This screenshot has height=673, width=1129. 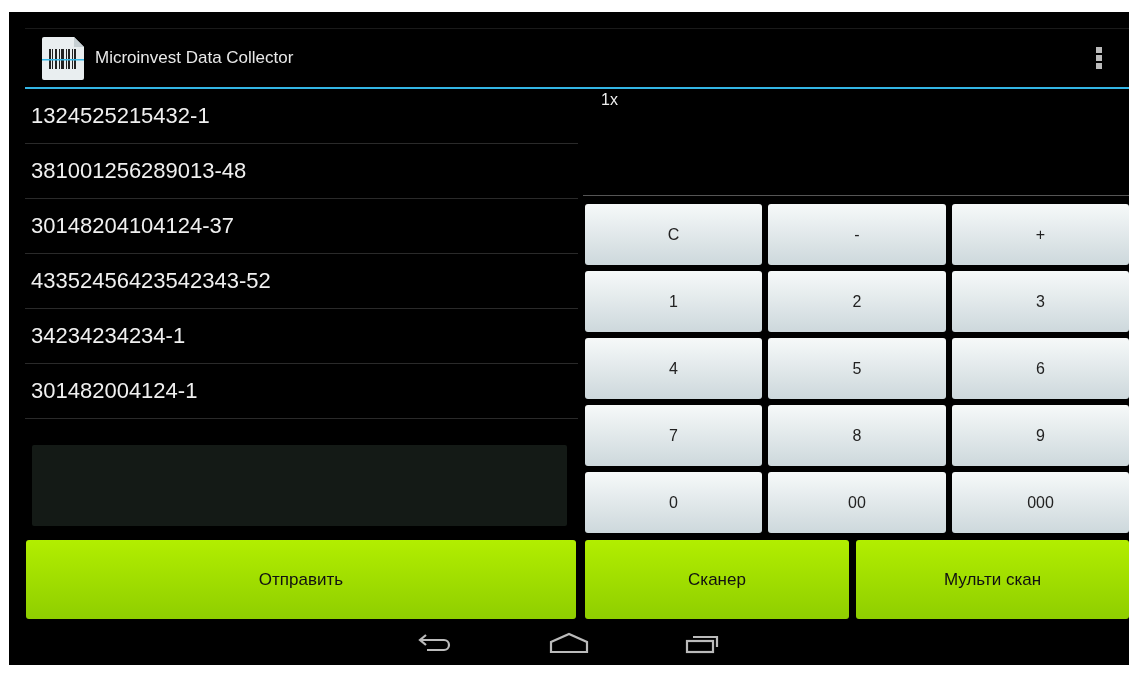 I want to click on code-list-item: 381001256289013-48, so click(x=301, y=171).